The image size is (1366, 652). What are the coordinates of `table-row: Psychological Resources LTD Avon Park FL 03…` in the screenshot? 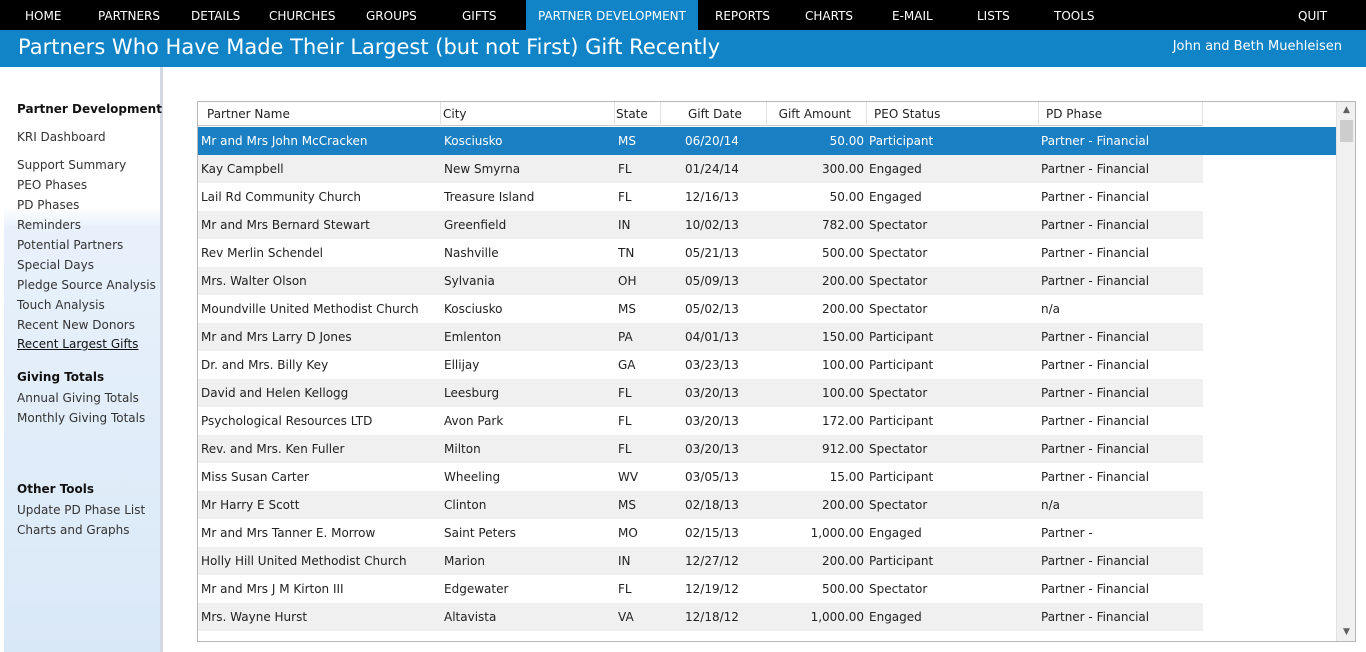 It's located at (700, 421).